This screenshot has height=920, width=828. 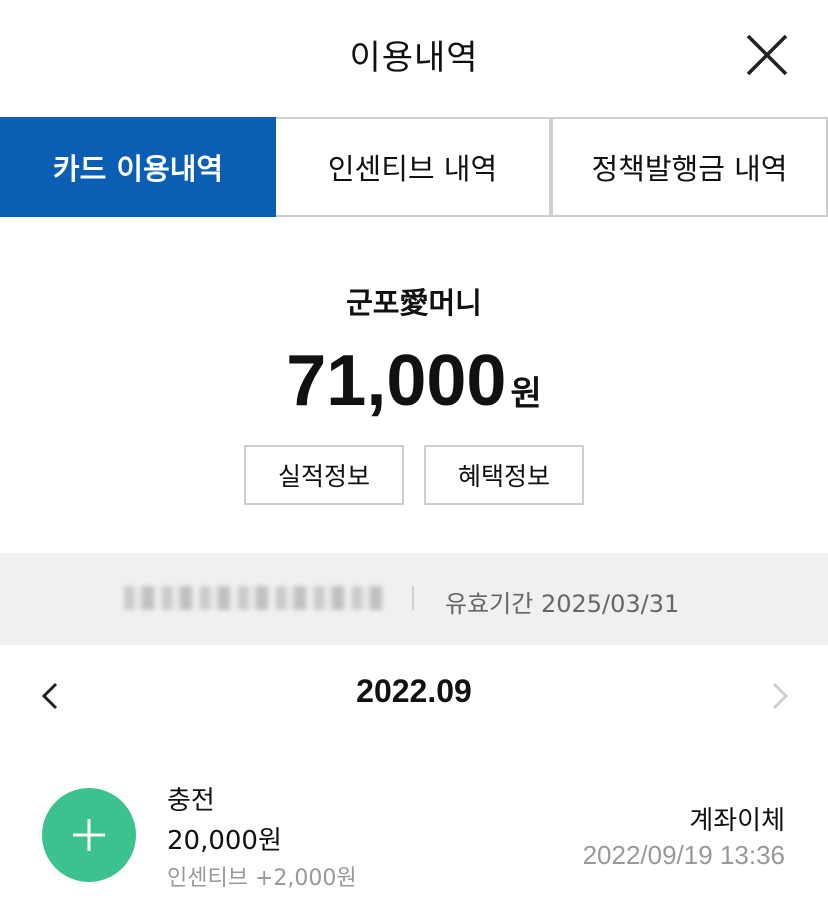 I want to click on tab-bar: 카드 이용내역 인센티브 내역 정책발행금 내역, so click(x=414, y=167).